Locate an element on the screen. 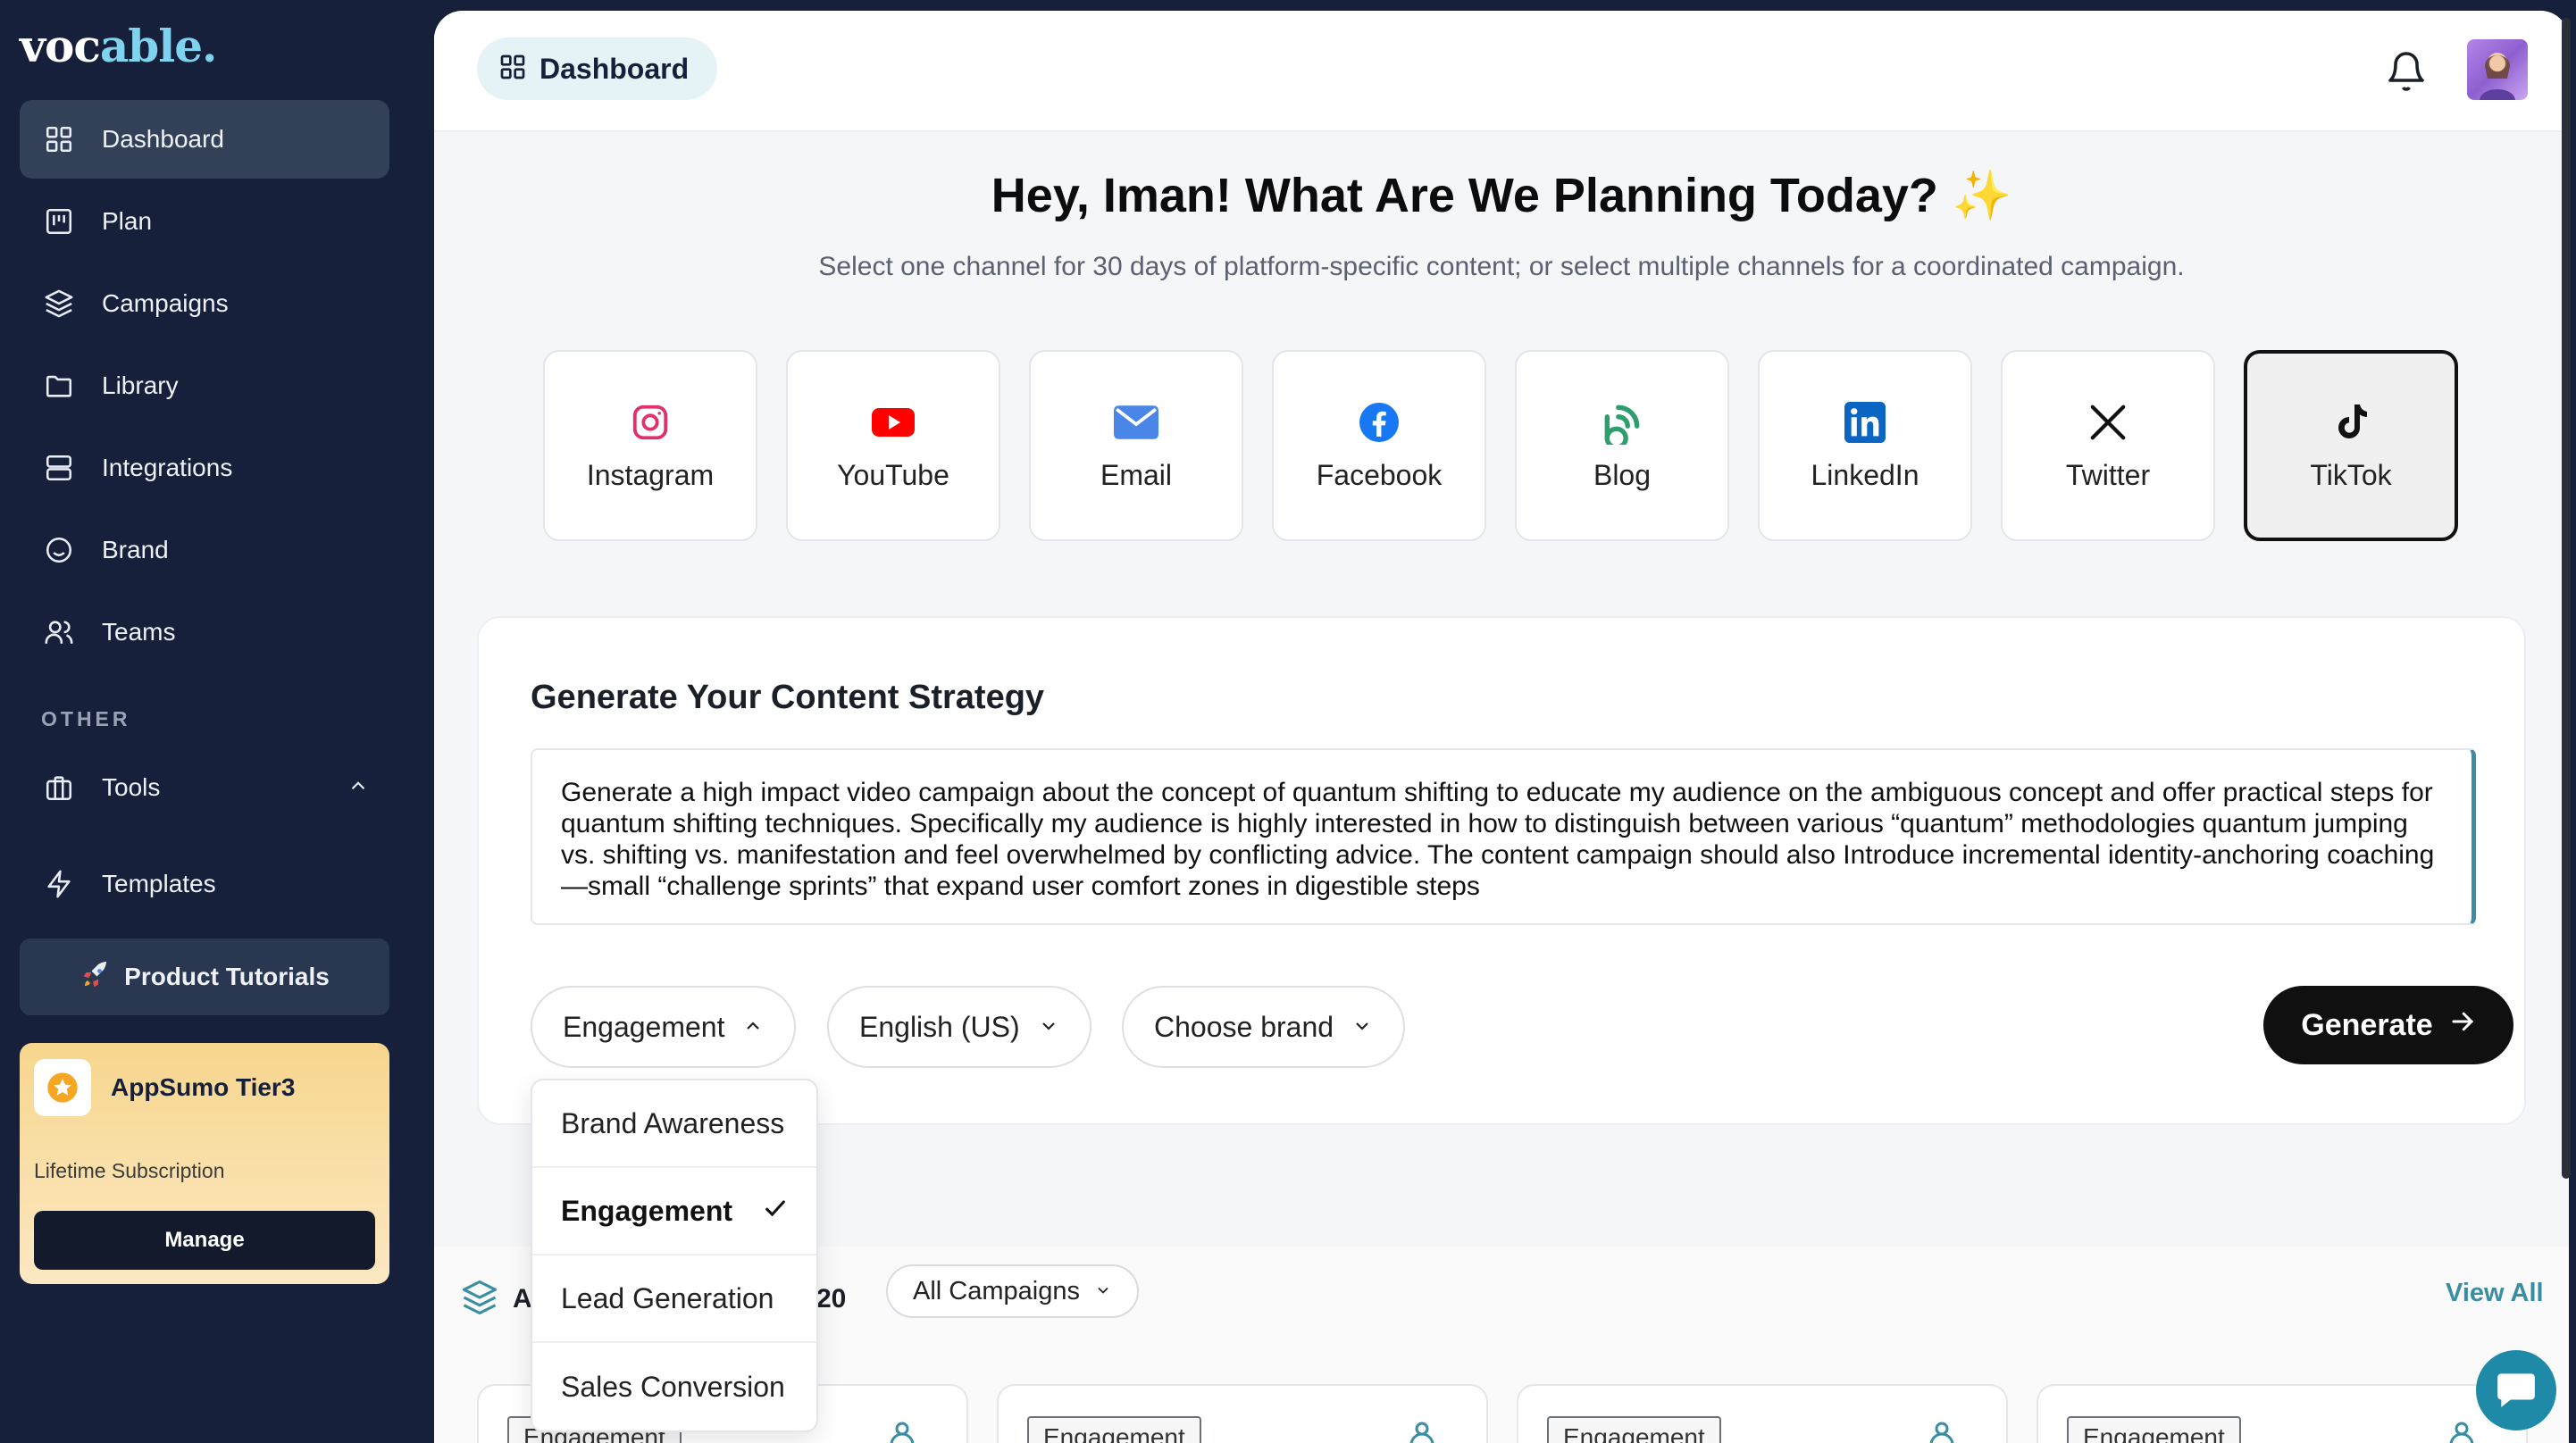  logo-text-accent: able is located at coordinates (151, 46).